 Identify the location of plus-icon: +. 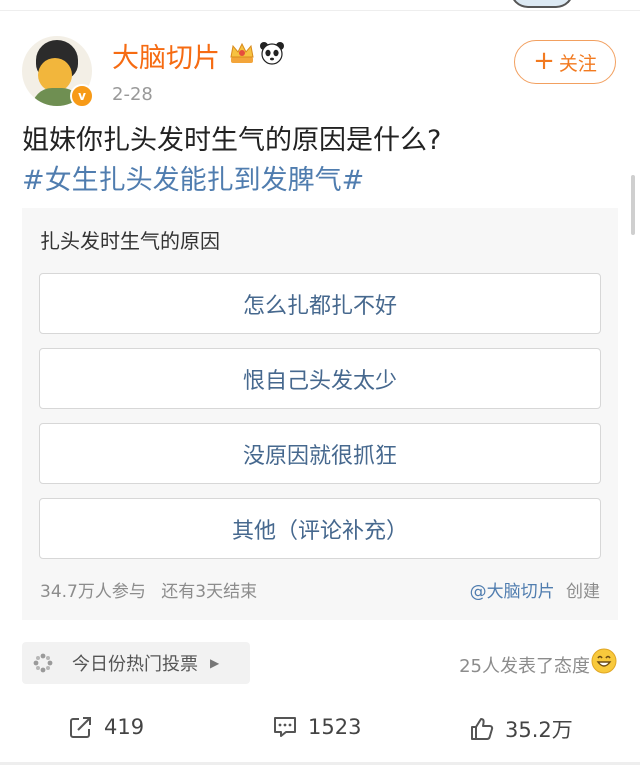
(544, 61).